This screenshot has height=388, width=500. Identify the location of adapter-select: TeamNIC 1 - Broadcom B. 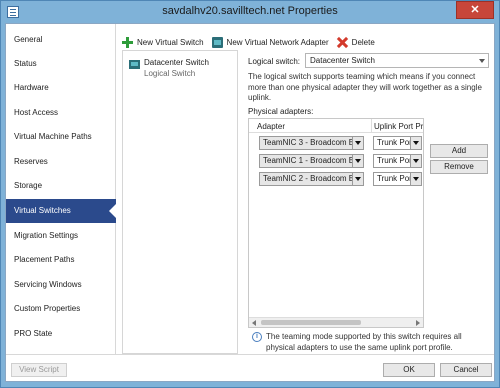
(311, 161).